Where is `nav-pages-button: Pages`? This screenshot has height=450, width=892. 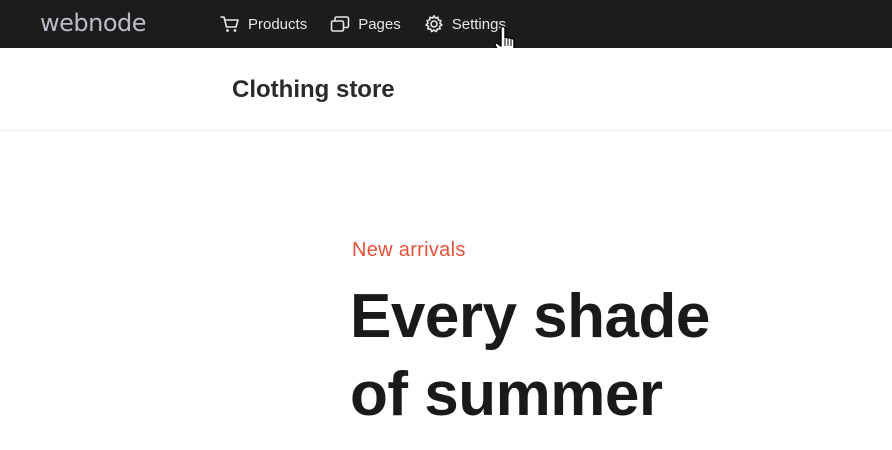
nav-pages-button: Pages is located at coordinates (365, 24).